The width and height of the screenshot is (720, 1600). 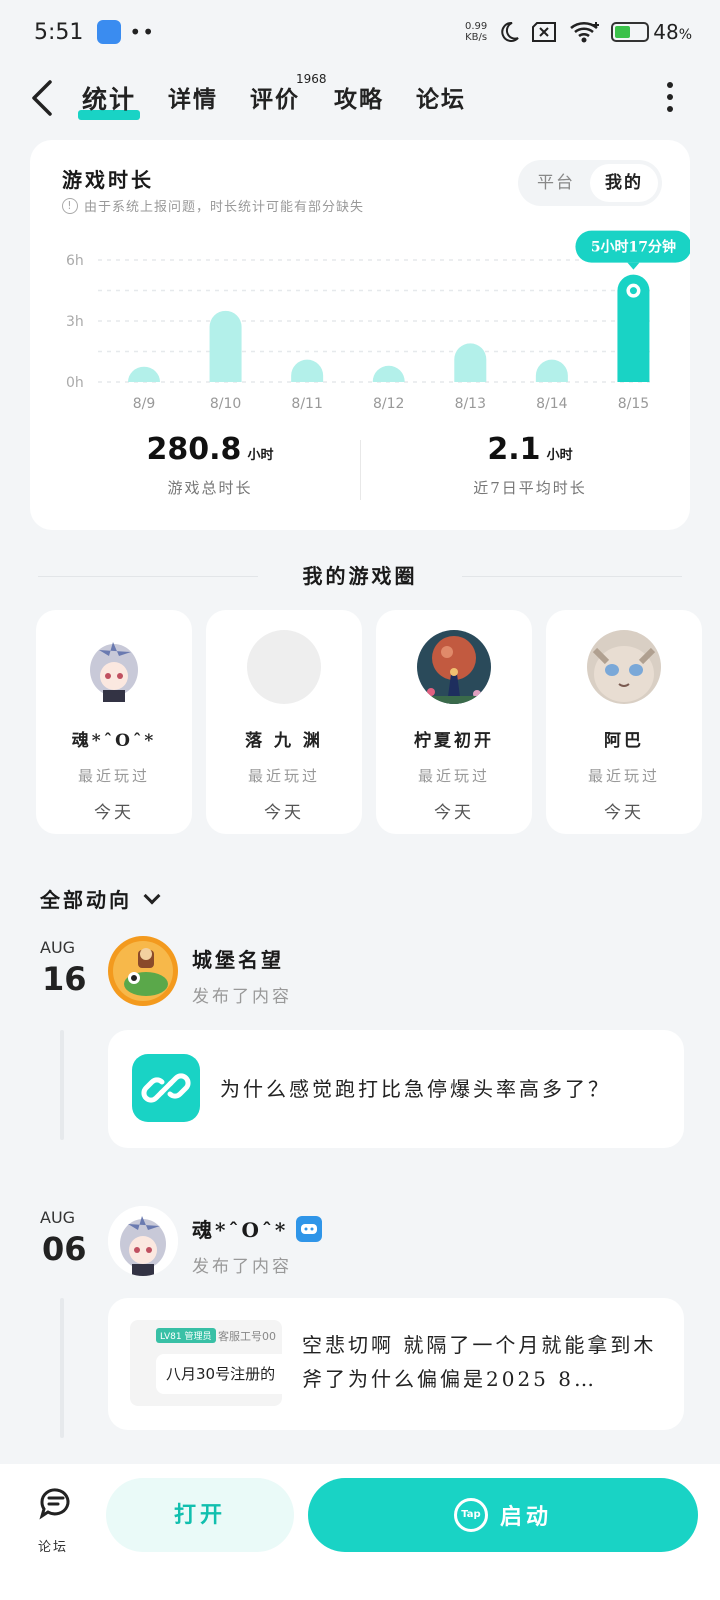 I want to click on review-count-badge: 1968, so click(x=311, y=79).